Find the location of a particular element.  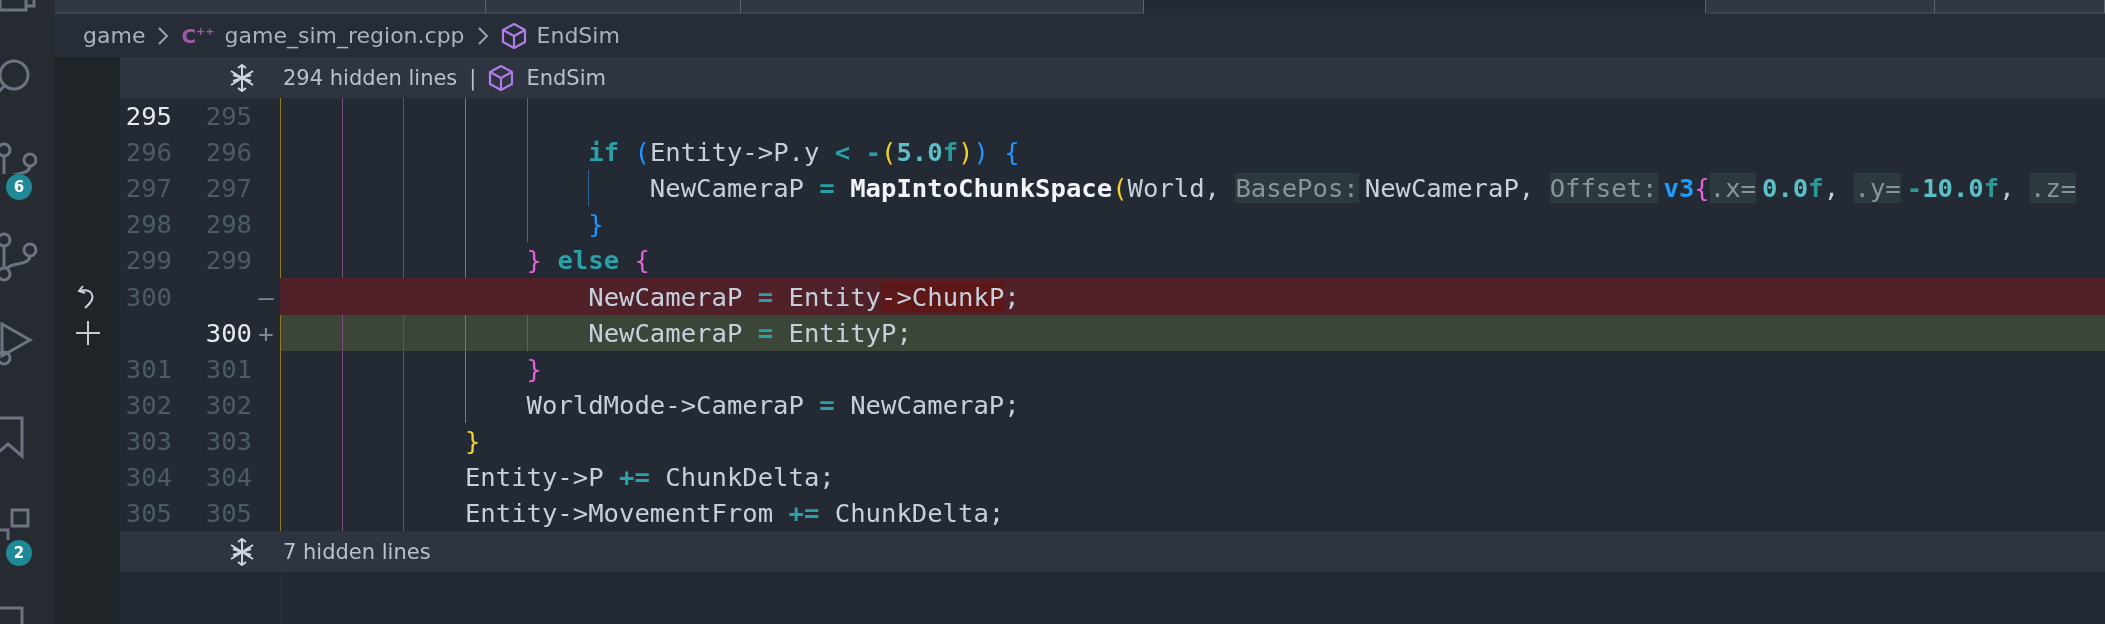

code-line: WorldMode->CameraP = NewCameraP; is located at coordinates (773, 404).